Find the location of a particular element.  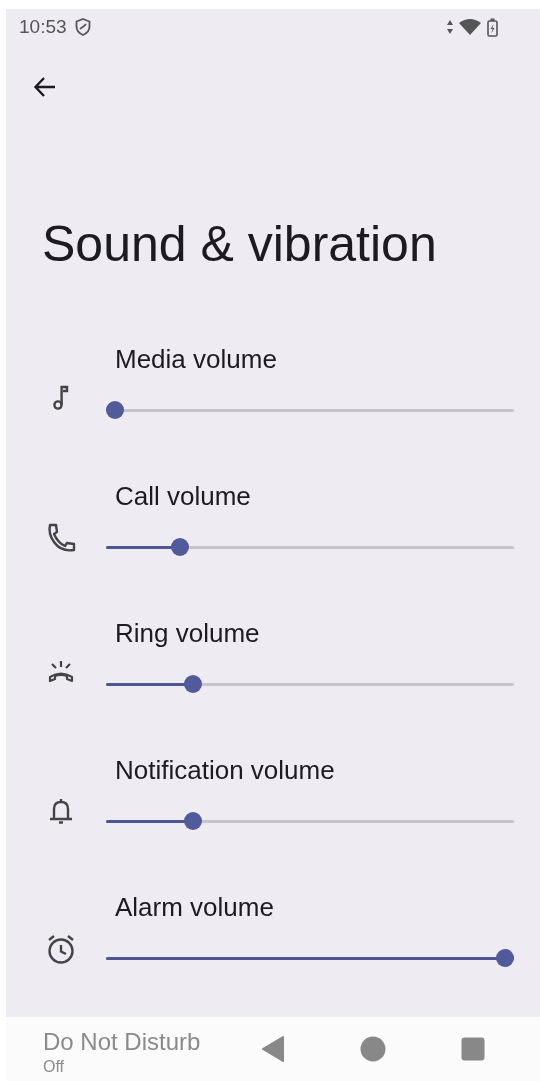

circle-icon is located at coordinates (373, 1049).